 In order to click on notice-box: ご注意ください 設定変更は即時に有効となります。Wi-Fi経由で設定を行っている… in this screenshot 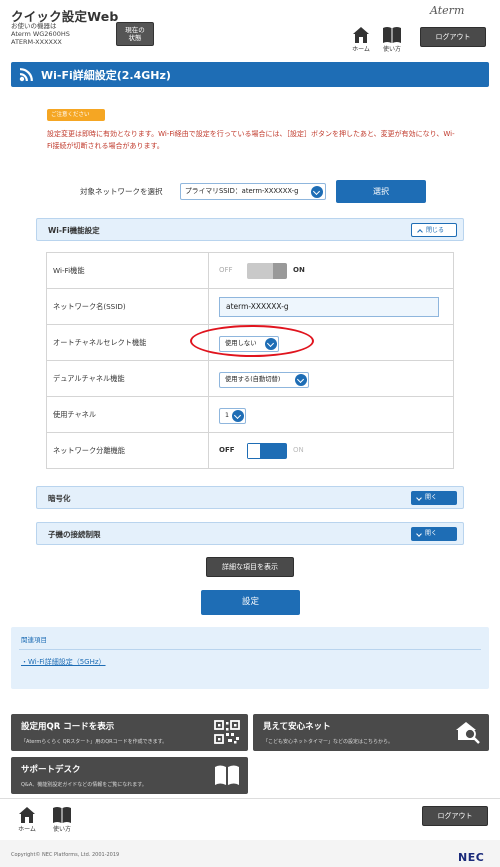, I will do `click(250, 133)`.